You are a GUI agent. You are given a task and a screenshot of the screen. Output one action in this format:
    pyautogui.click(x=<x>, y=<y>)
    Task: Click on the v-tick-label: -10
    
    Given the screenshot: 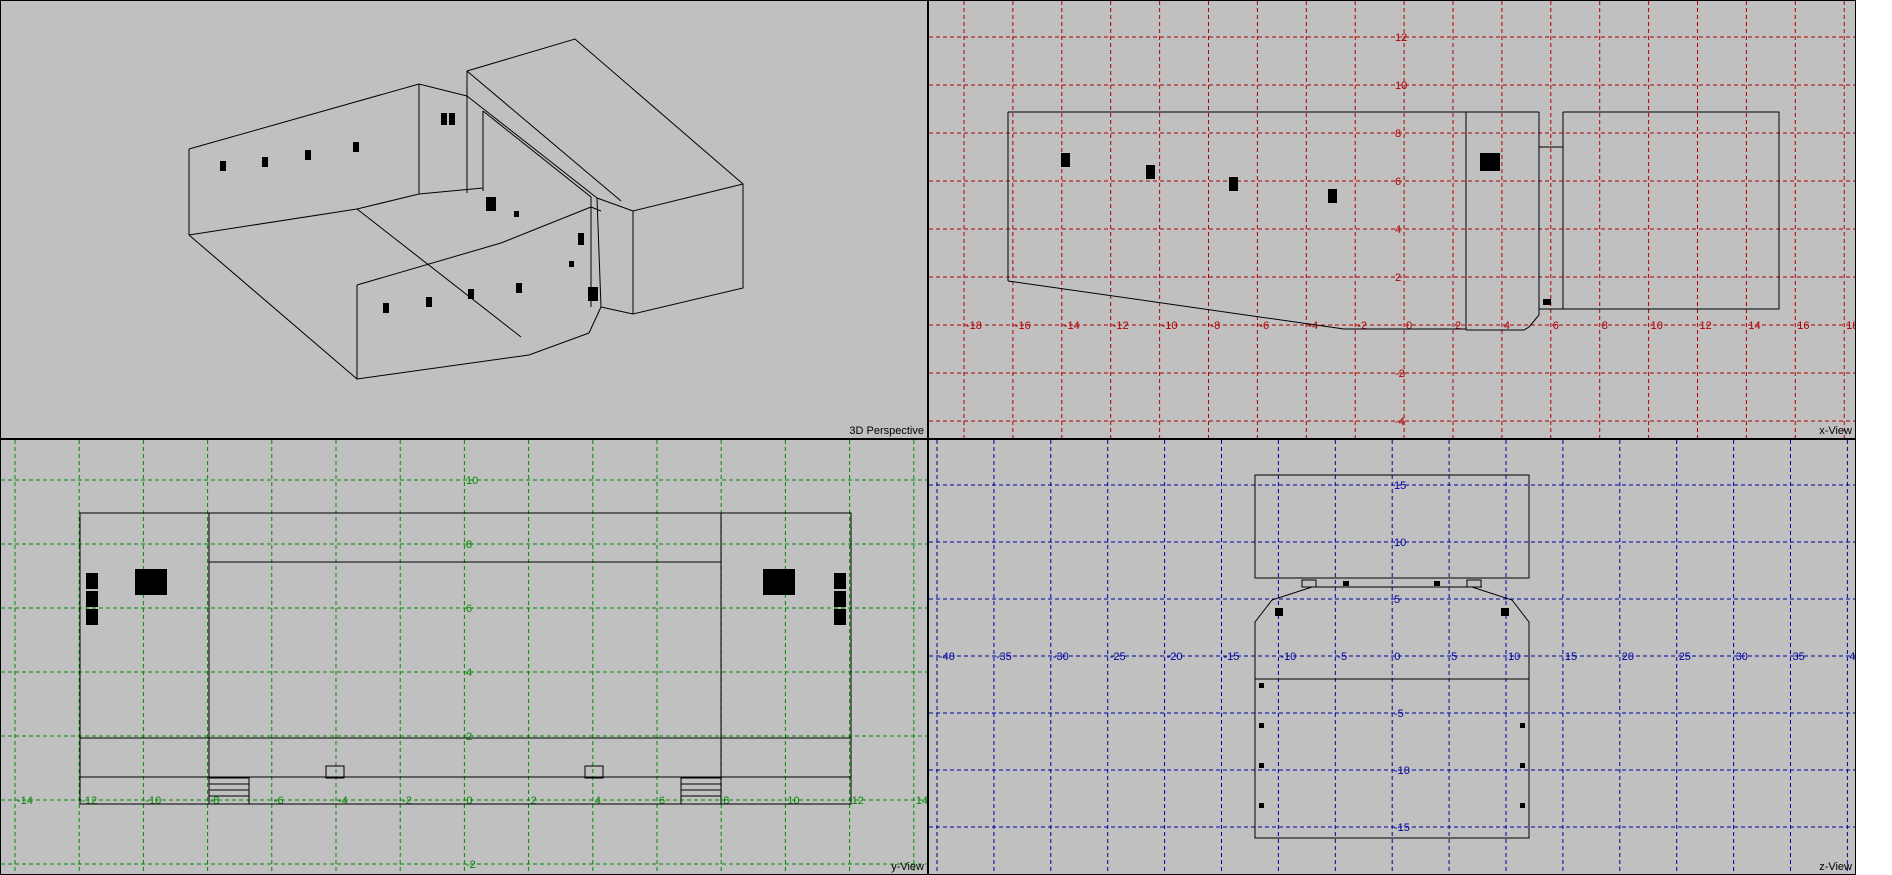 What is the action you would take?
    pyautogui.click(x=1402, y=771)
    